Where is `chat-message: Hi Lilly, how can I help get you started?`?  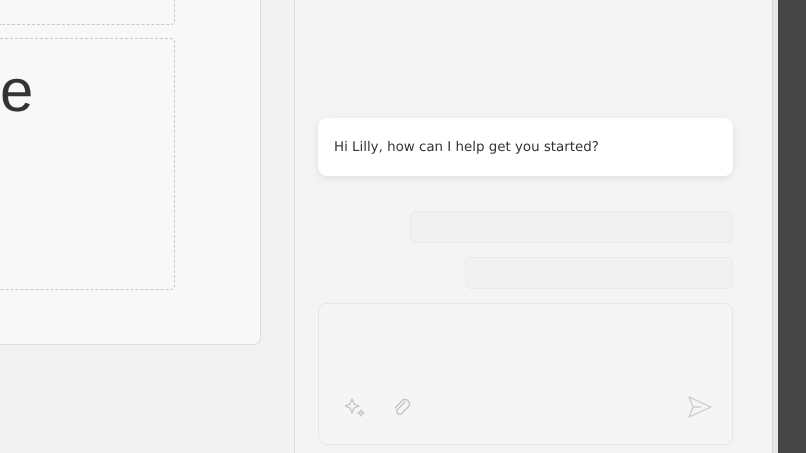
chat-message: Hi Lilly, how can I help get you started? is located at coordinates (525, 147).